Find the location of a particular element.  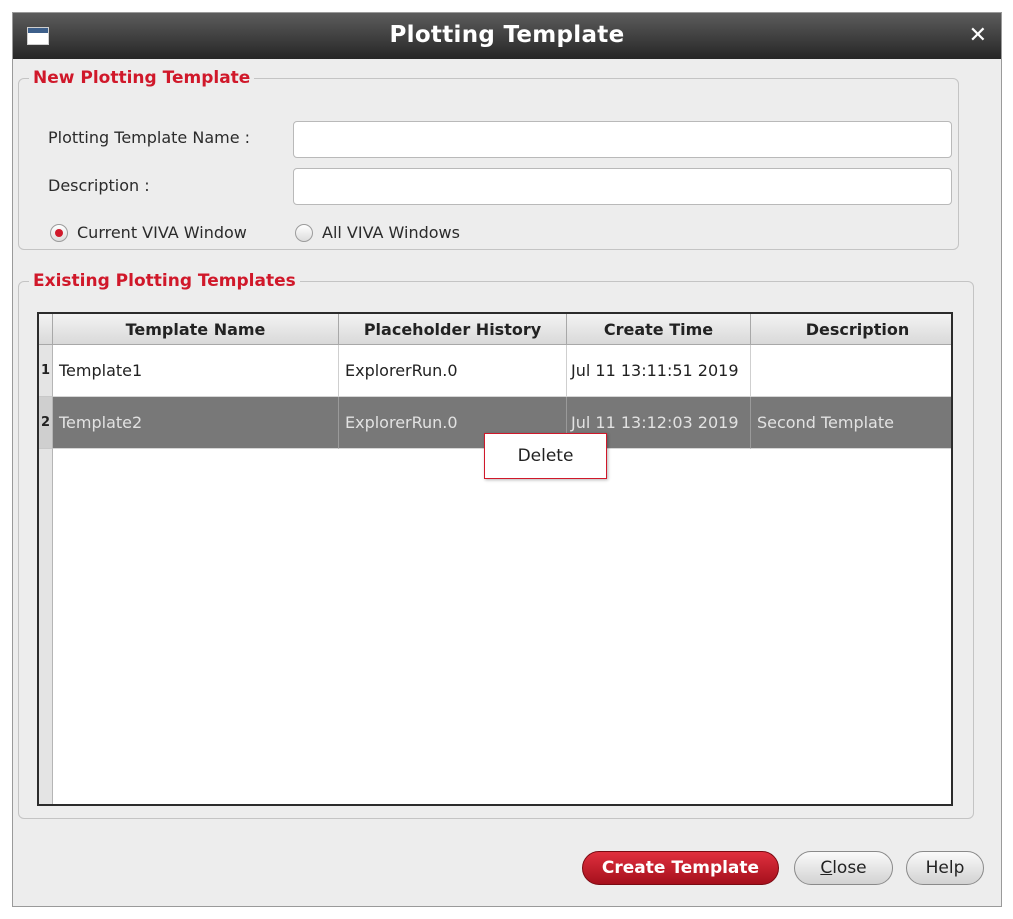

context-menu-delete: Delete is located at coordinates (545, 456).